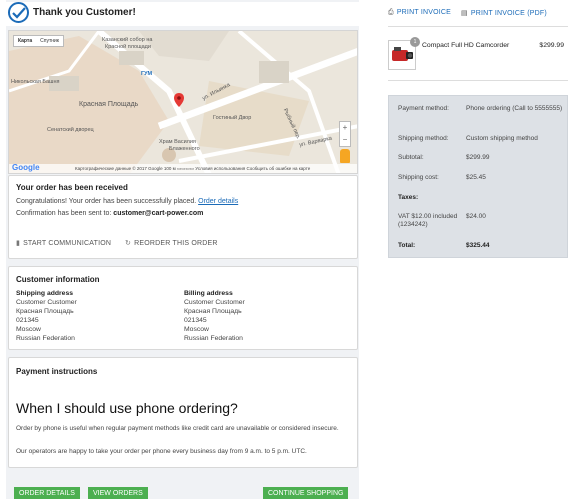 This screenshot has height=499, width=580. I want to click on continue-shopping-button: CONTINUE SHOPPING, so click(306, 493).